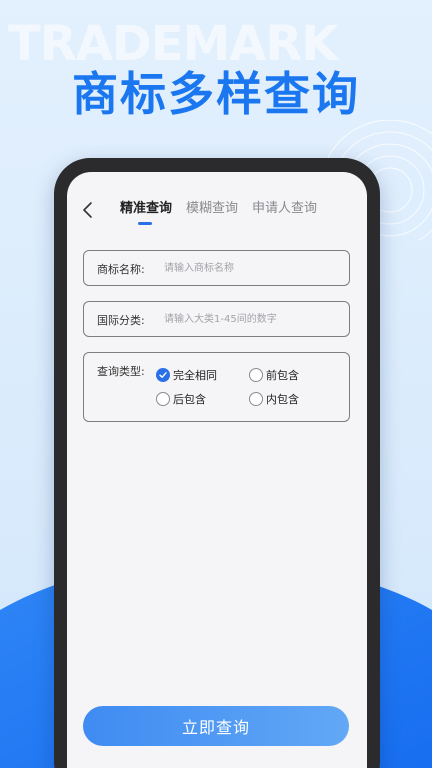  Describe the element at coordinates (284, 209) in the screenshot. I see `tab-applicant-search: 申请人查询` at that location.